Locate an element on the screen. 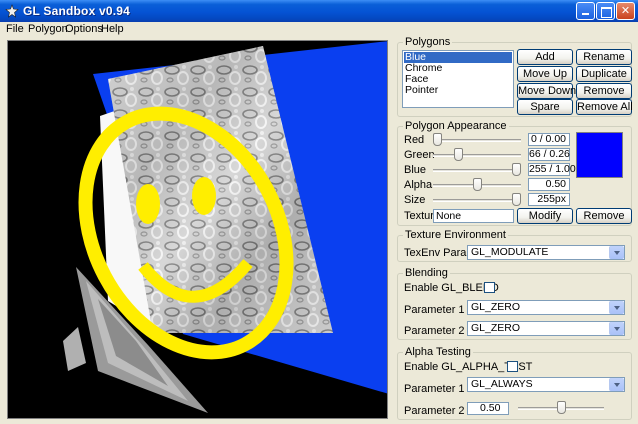 The image size is (638, 424). texenv-param-select: GL_MODULATE is located at coordinates (546, 252).